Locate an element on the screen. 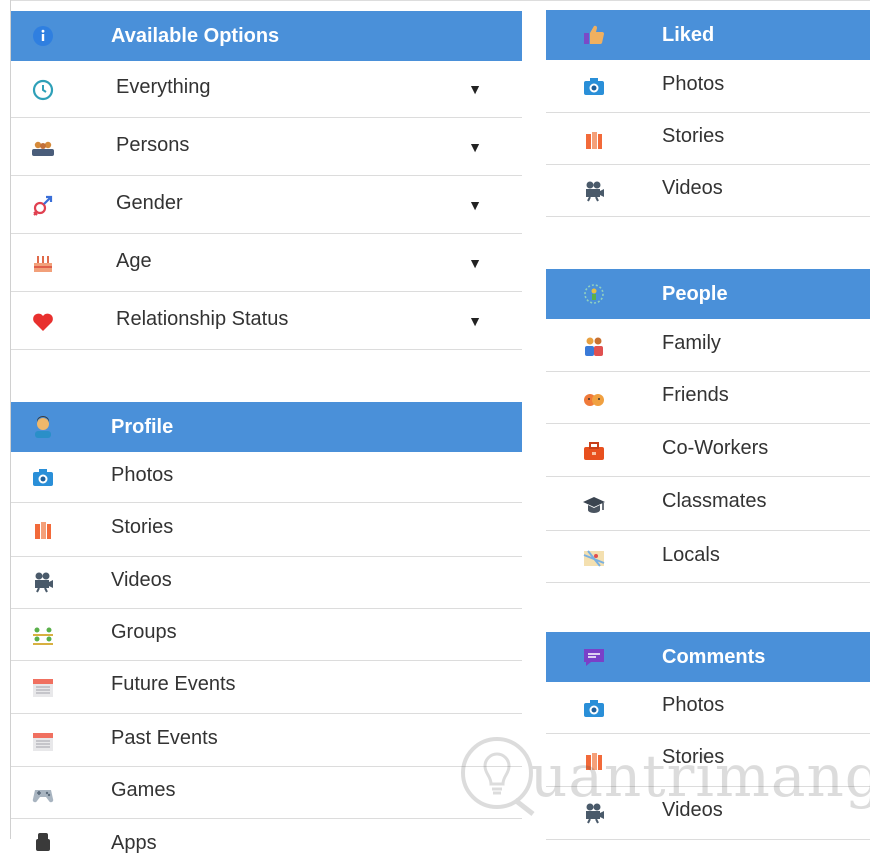  option-persons-label: Persons is located at coordinates (153, 145).